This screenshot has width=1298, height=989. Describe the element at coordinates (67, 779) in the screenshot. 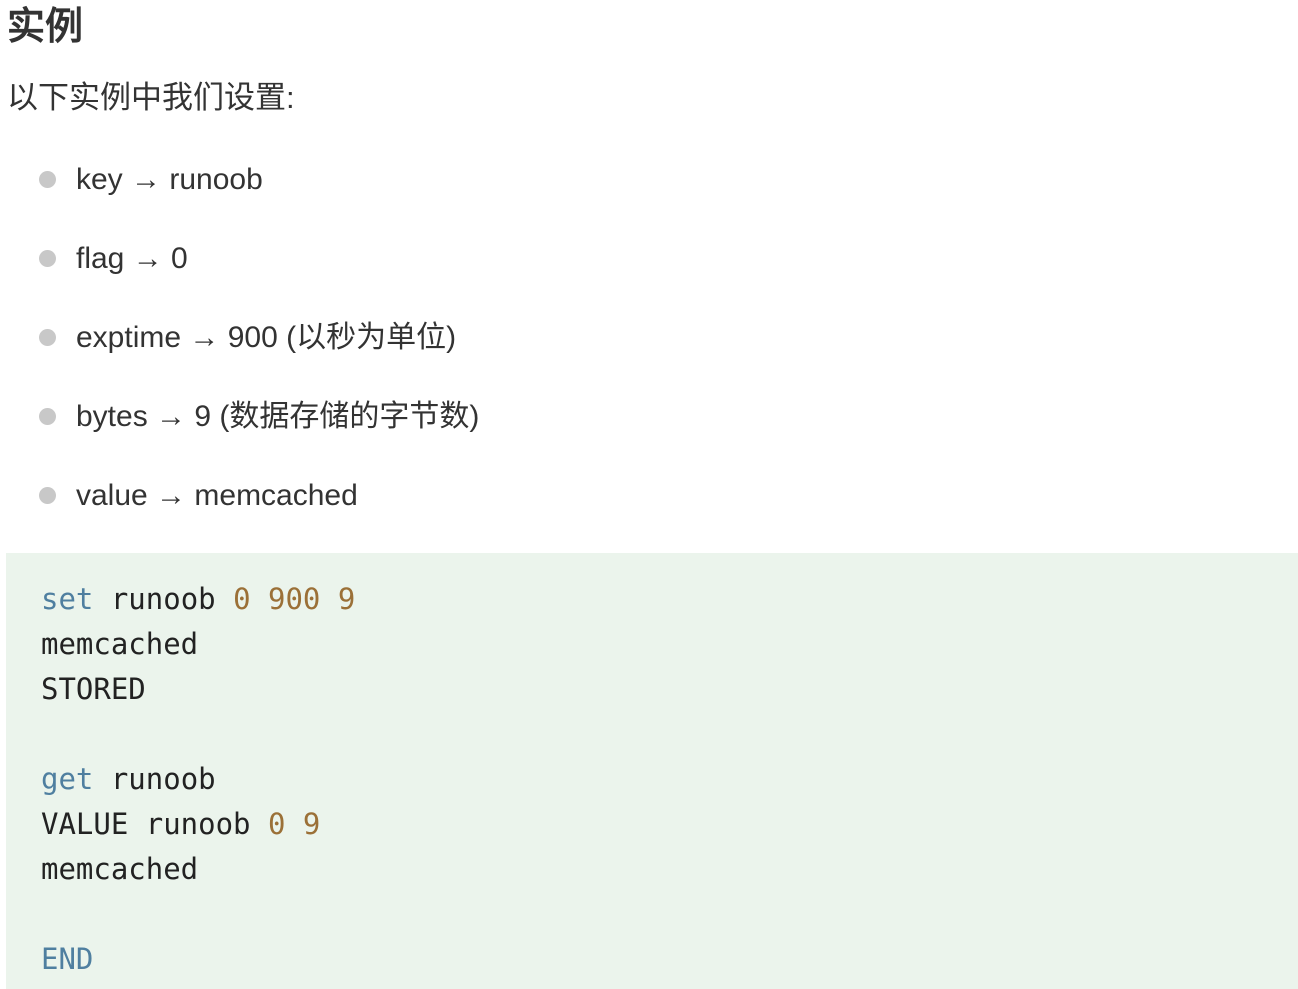

I see `code-keyword: get` at that location.